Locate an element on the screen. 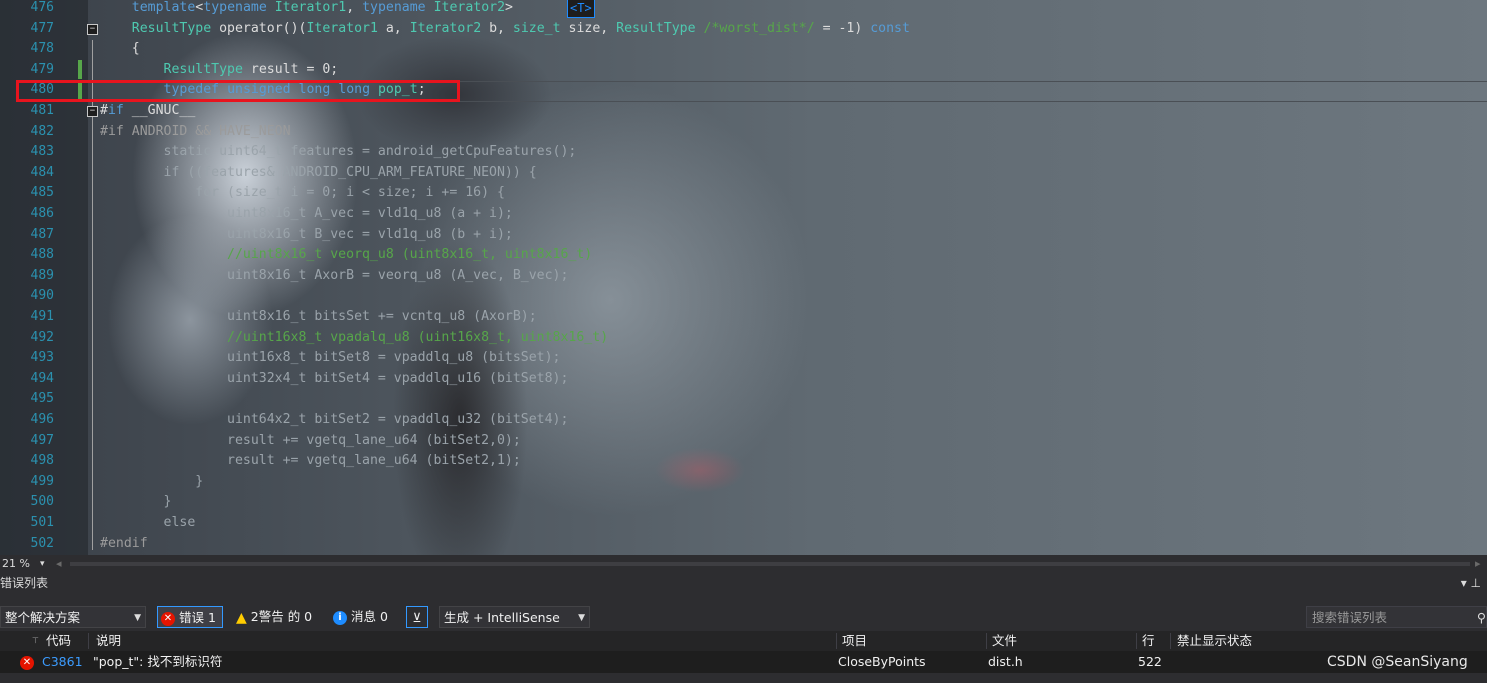 This screenshot has width=1487, height=683. error-file: dist.h is located at coordinates (1005, 661).